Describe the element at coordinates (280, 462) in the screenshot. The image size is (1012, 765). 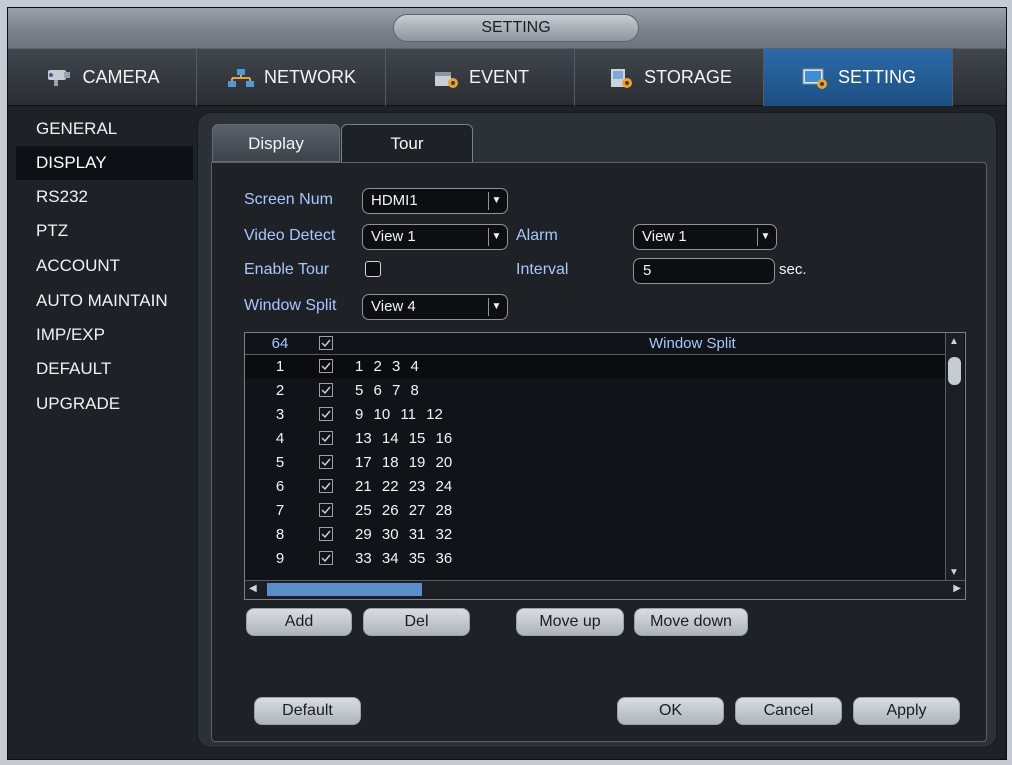
I see `row-number: 5` at that location.